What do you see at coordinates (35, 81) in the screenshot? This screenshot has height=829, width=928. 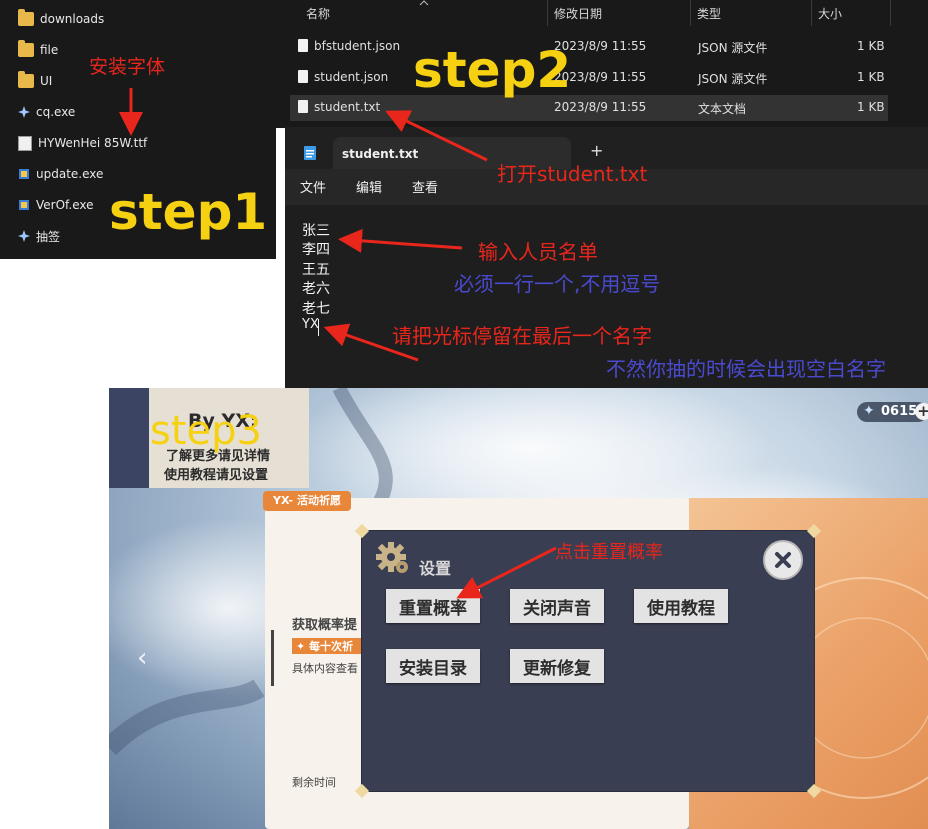 I see `file-item-ui: UI` at bounding box center [35, 81].